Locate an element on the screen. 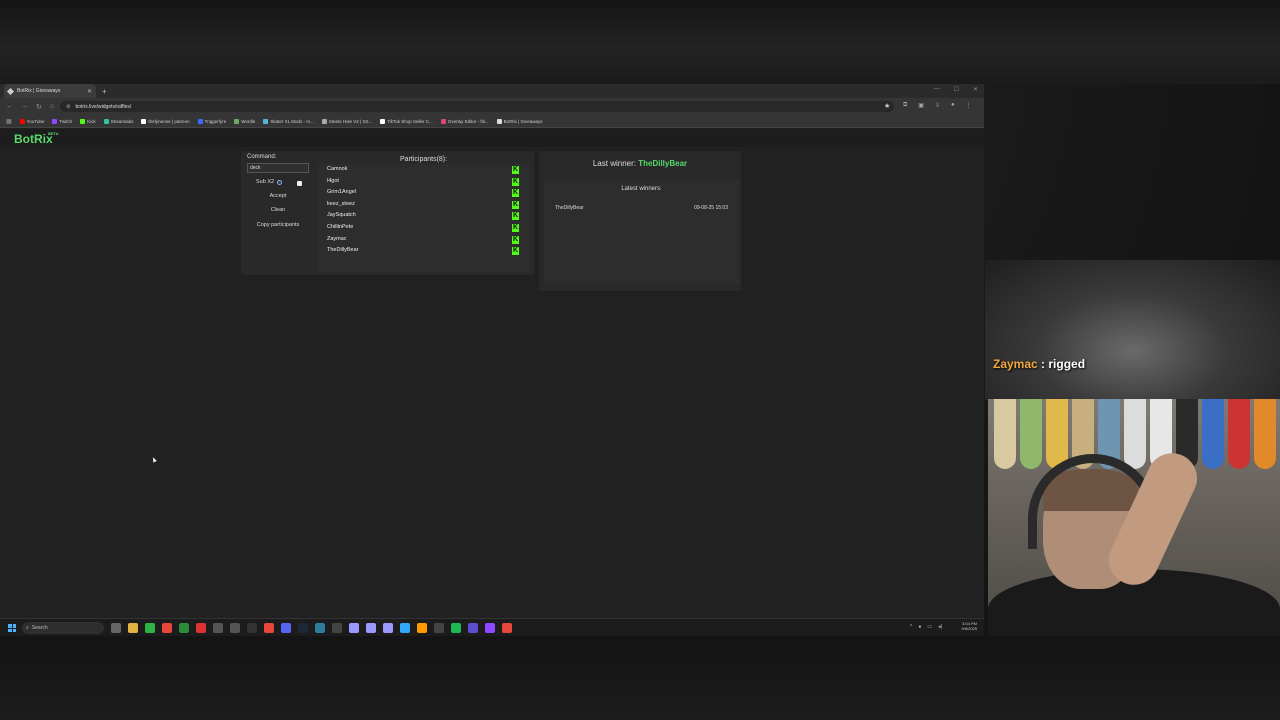  browser-tab: BotRix | Giveaways ✕ is located at coordinates (50, 91).